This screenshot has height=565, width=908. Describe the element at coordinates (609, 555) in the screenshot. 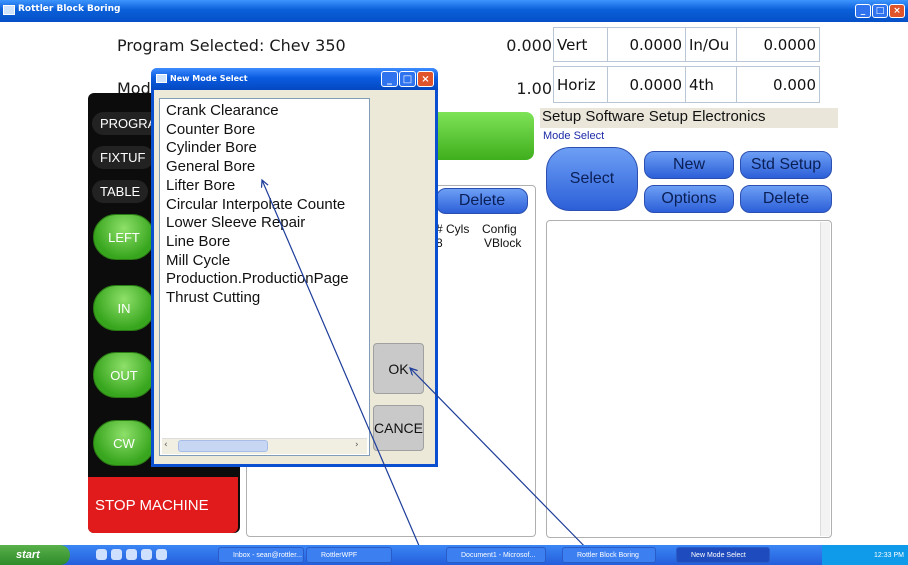

I see `taskbar-item-rottler-block-boring: Rottler Block Boring` at that location.